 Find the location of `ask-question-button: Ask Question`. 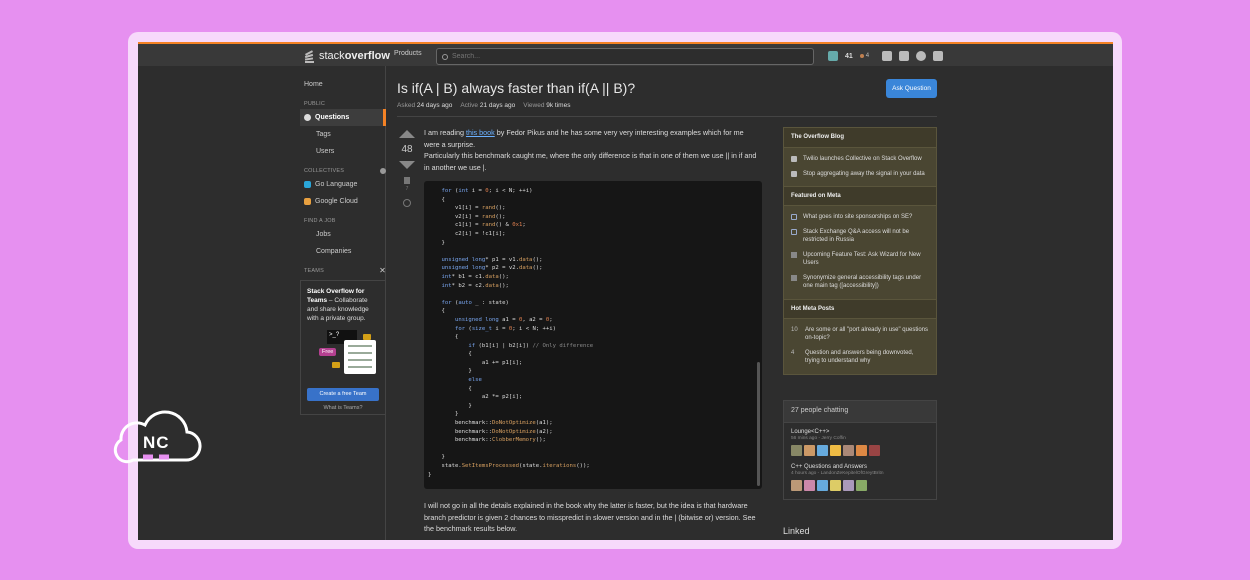

ask-question-button: Ask Question is located at coordinates (911, 88).